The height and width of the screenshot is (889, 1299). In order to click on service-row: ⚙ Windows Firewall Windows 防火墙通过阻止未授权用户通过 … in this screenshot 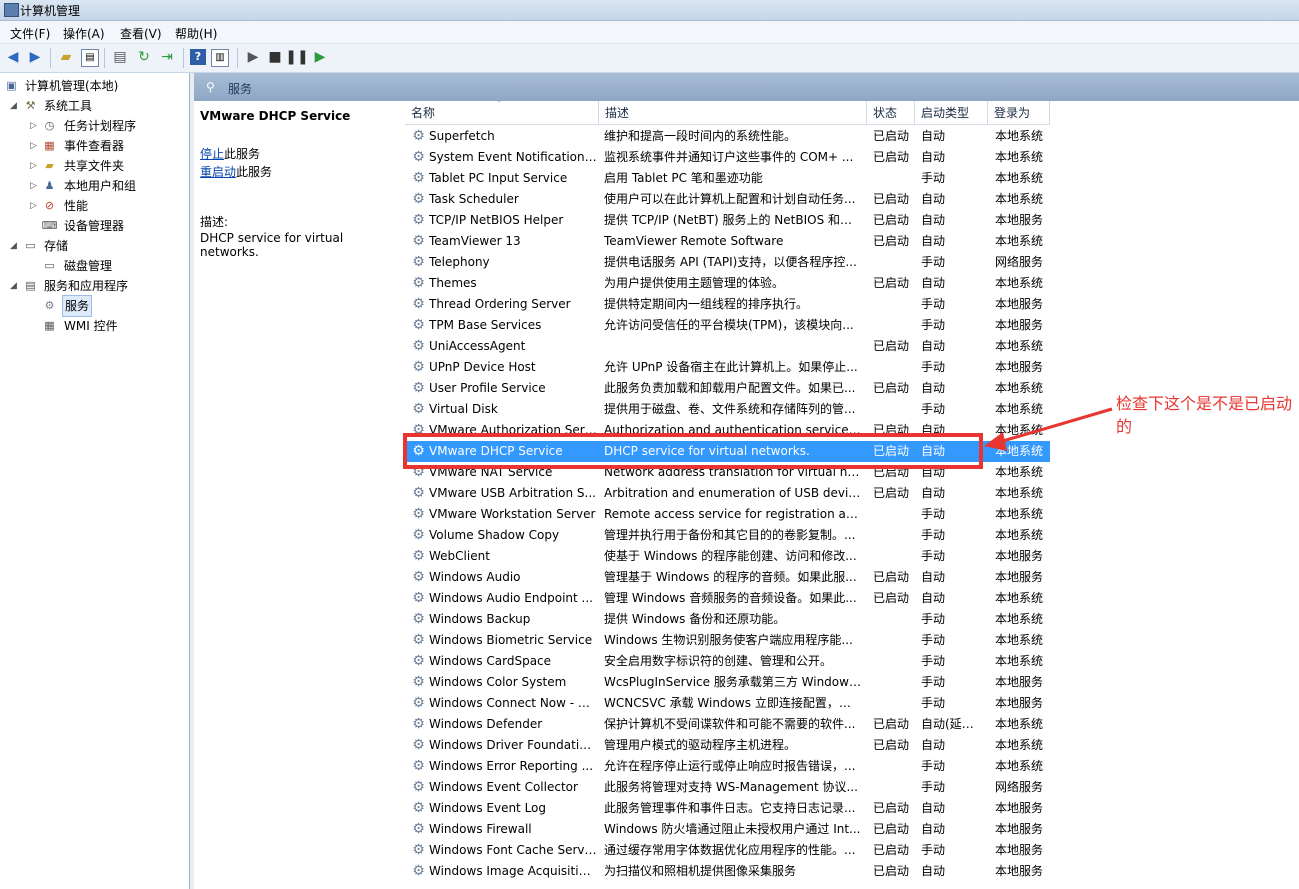, I will do `click(727, 829)`.